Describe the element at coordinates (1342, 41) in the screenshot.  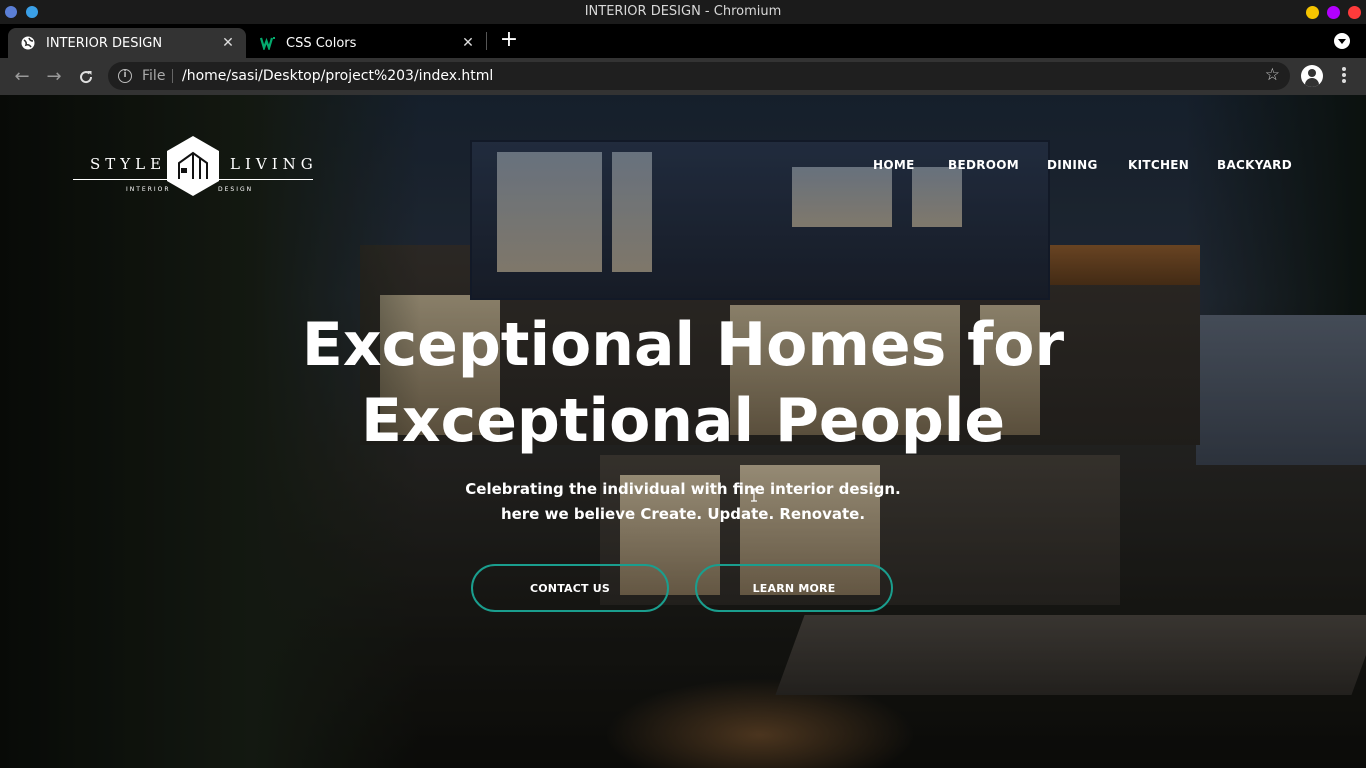
I see `tab-search-icon` at that location.